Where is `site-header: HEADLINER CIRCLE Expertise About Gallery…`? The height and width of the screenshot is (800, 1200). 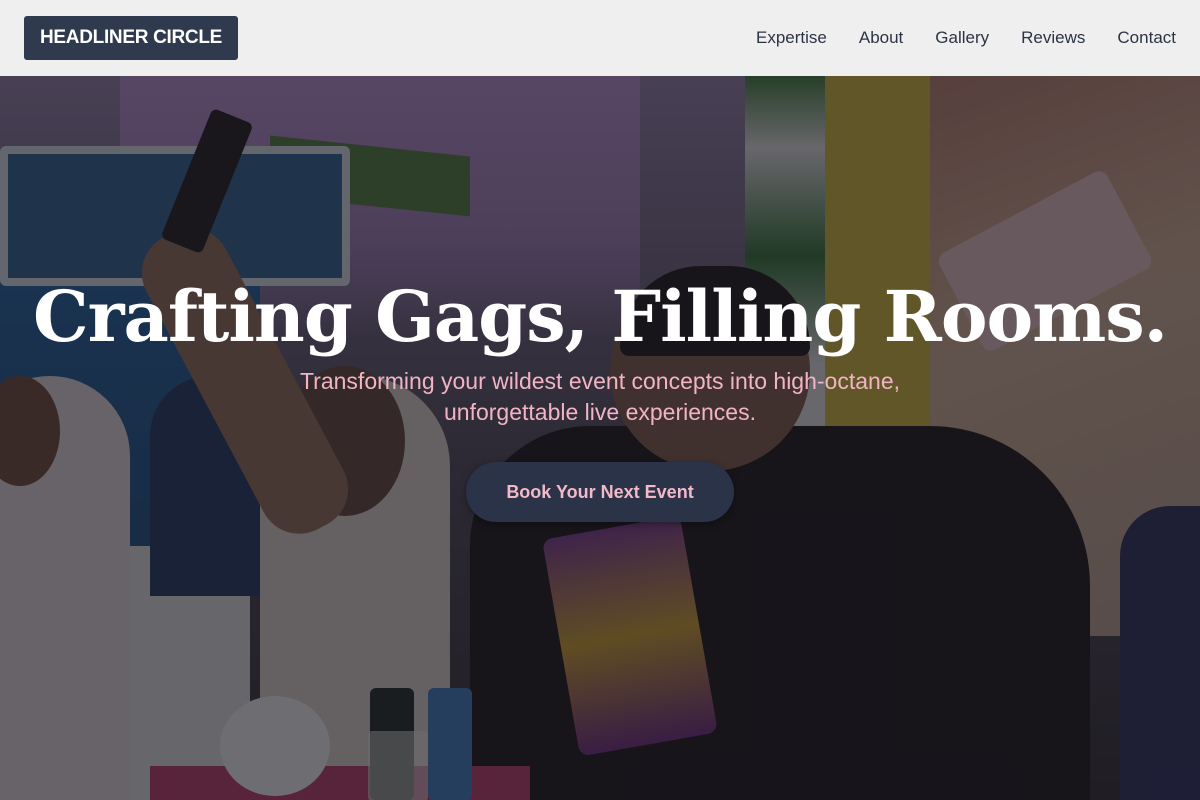
site-header: HEADLINER CIRCLE Expertise About Gallery… is located at coordinates (600, 38).